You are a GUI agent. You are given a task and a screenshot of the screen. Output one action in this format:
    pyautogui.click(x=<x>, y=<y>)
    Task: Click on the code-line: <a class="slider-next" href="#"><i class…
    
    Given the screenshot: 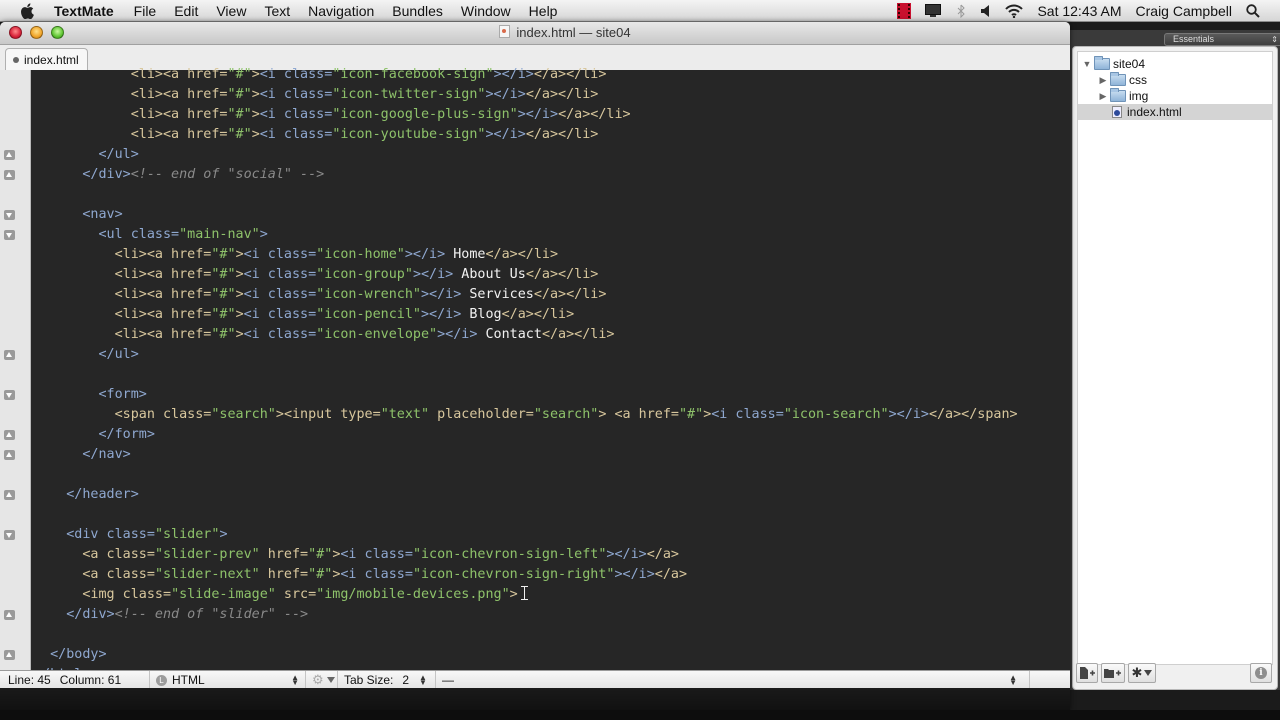 What is the action you would take?
    pyautogui.click(x=550, y=575)
    